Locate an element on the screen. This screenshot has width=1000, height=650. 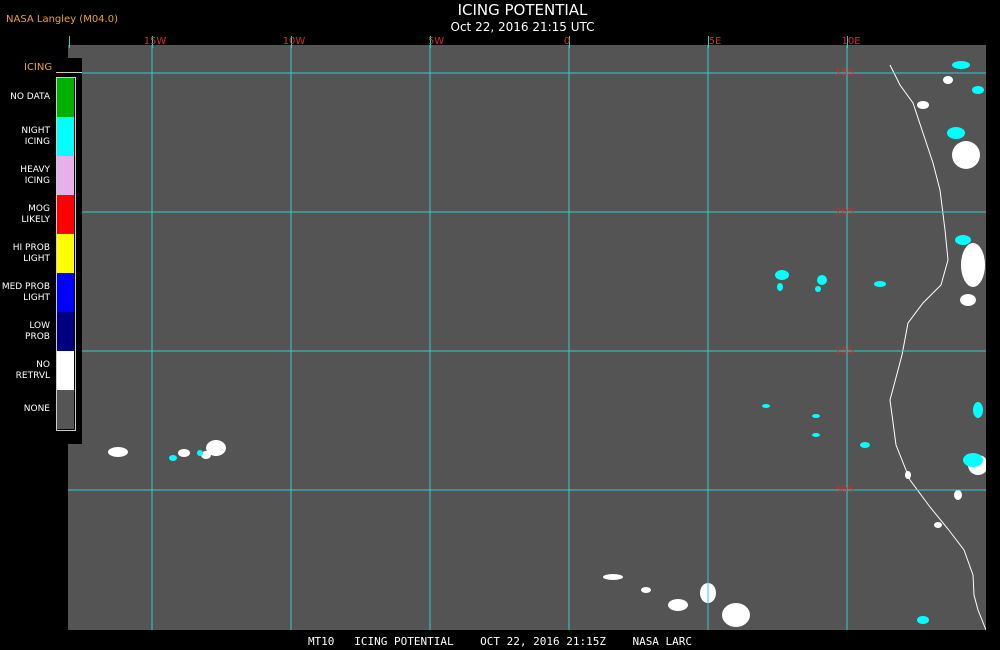
legend-label: NIGHT ICING is located at coordinates (35, 136).